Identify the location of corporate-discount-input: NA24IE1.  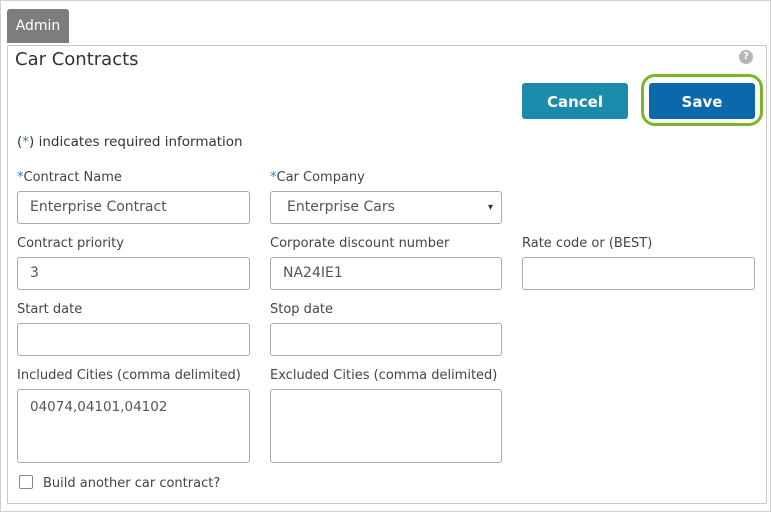
(386, 273).